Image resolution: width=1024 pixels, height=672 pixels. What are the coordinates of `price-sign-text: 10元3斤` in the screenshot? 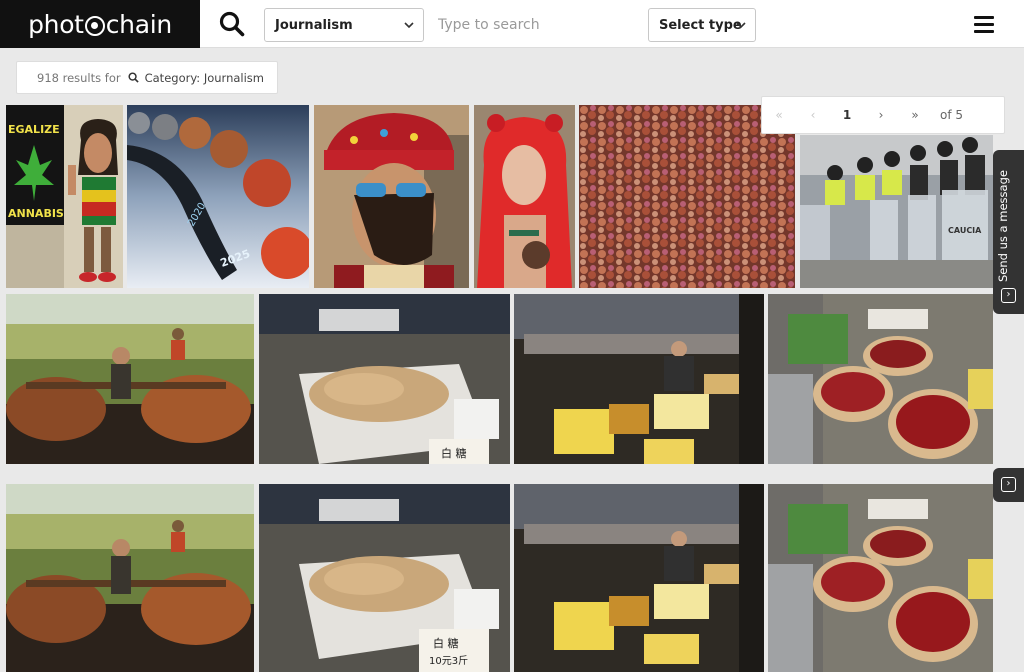 It's located at (448, 661).